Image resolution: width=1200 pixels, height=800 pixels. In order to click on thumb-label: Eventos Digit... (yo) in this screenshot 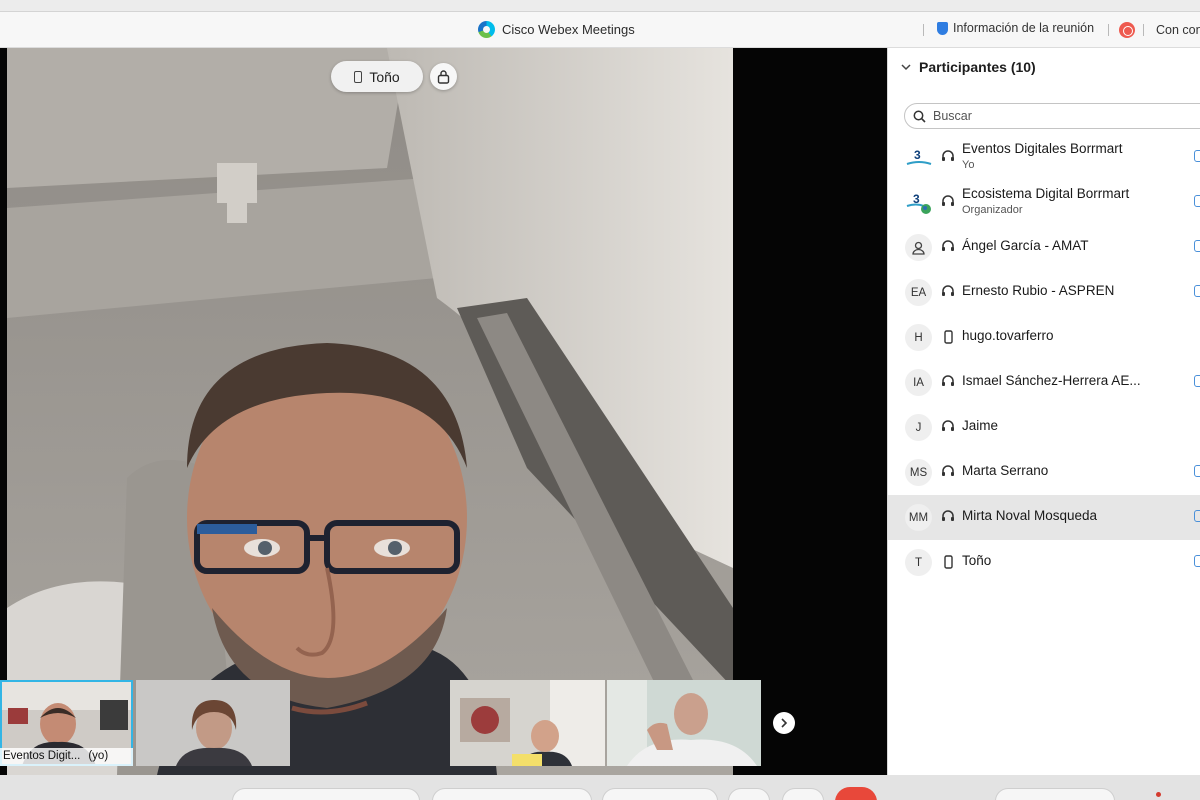, I will do `click(66, 757)`.